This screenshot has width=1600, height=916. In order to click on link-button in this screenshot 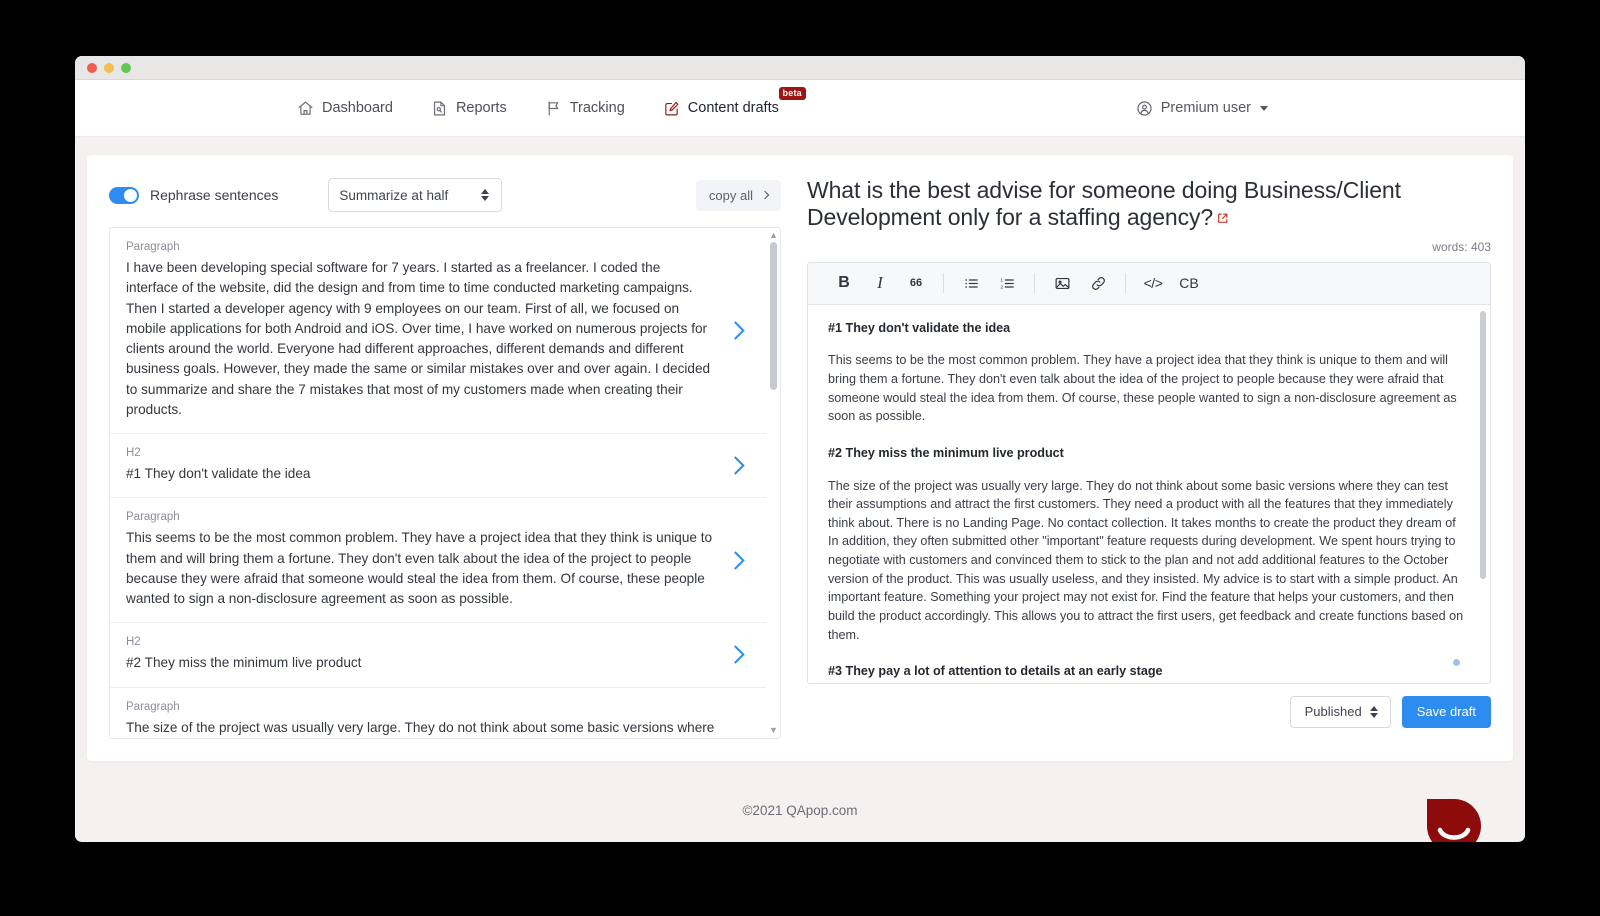, I will do `click(1098, 283)`.